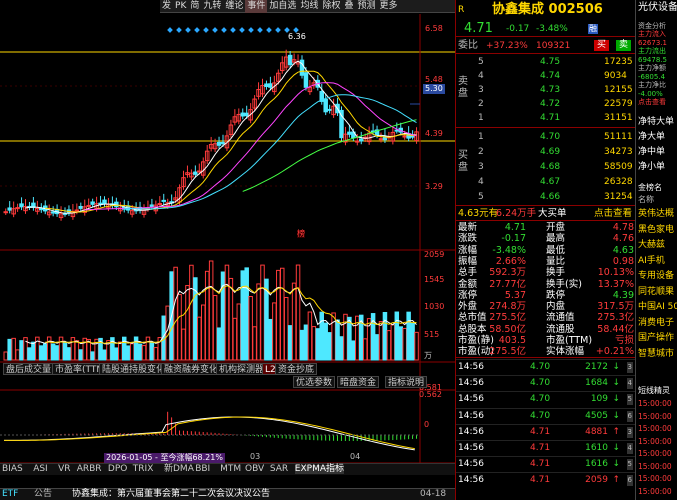 The height and width of the screenshot is (500, 677). What do you see at coordinates (624, 45) in the screenshot?
I see `sell-button: 卖` at bounding box center [624, 45].